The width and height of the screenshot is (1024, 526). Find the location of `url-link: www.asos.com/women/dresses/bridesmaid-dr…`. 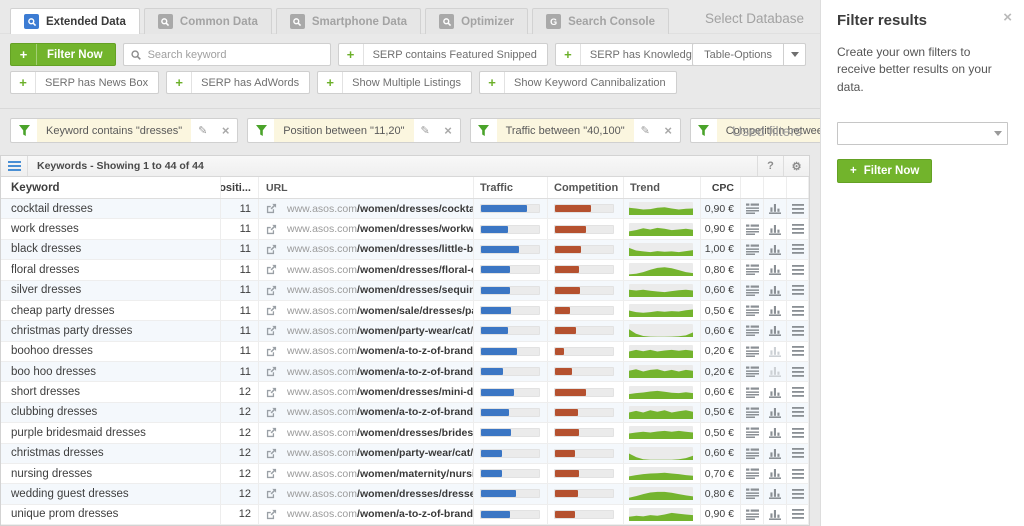

url-link: www.asos.com/women/dresses/bridesmaid-dr… is located at coordinates (369, 433).